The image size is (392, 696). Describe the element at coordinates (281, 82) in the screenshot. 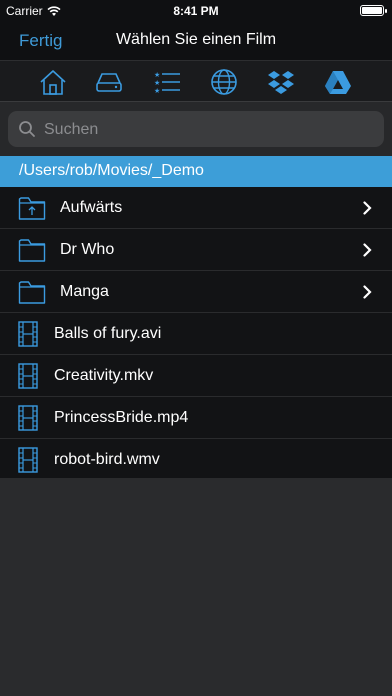

I see `dropbox-icon` at that location.